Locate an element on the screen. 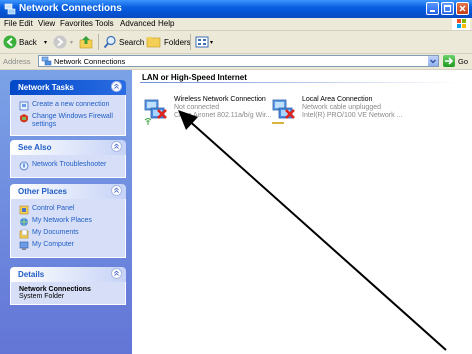  menu-advanced: Advanced is located at coordinates (138, 24).